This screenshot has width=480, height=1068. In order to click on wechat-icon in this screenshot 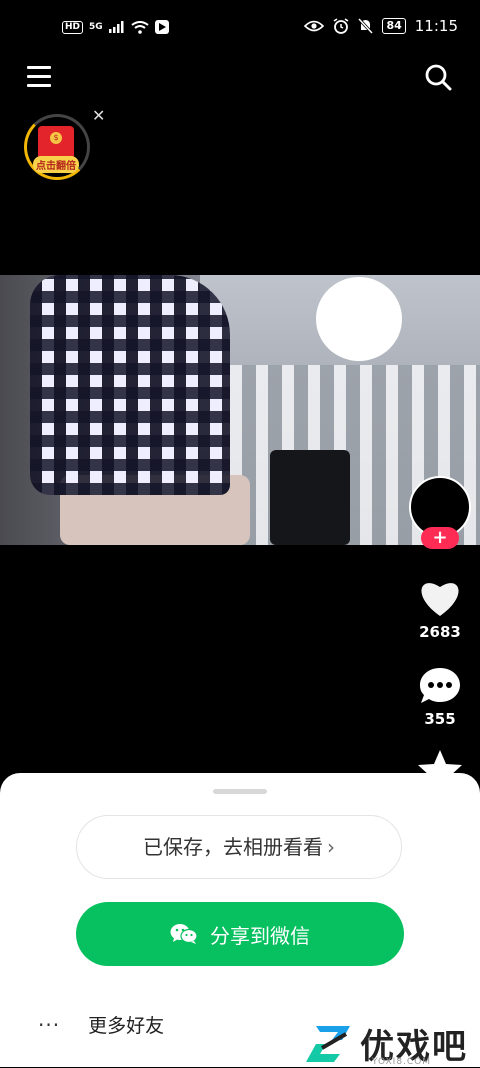, I will do `click(184, 934)`.